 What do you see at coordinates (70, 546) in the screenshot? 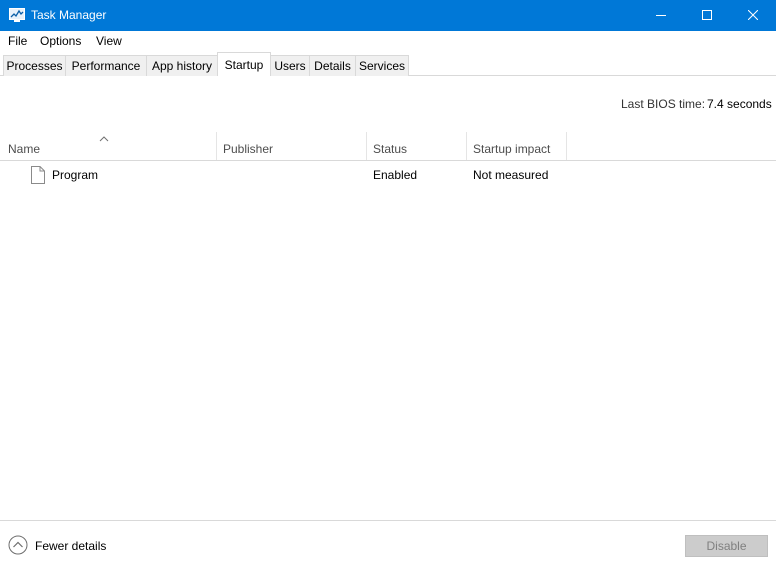
I see `fewer-details-link: Fewer details` at bounding box center [70, 546].